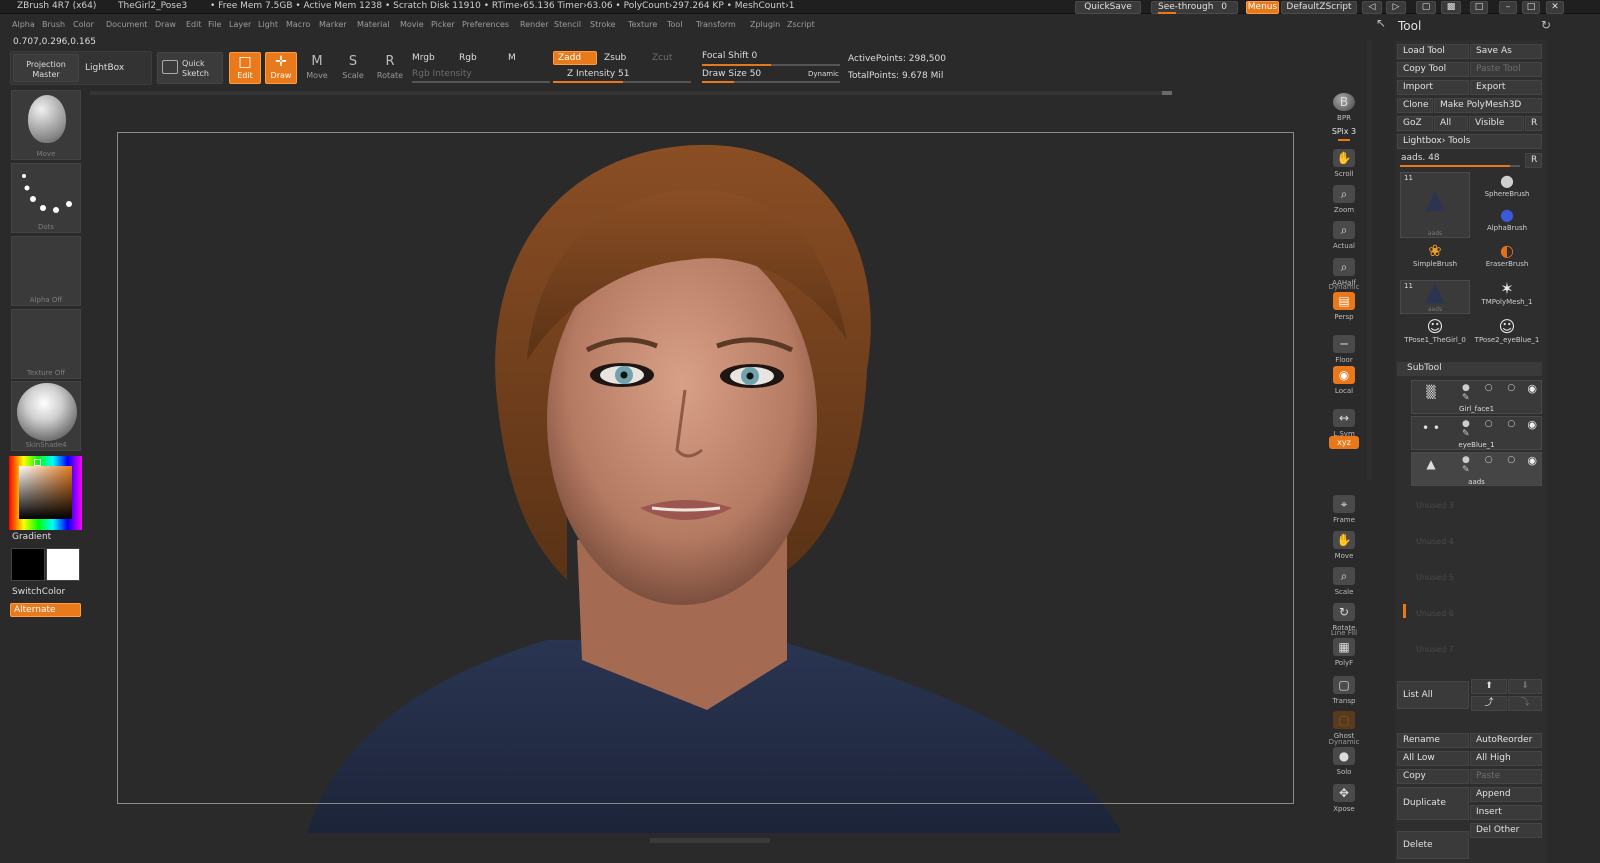 This screenshot has width=1600, height=863. Describe the element at coordinates (28, 564) in the screenshot. I see `secondary-color-swatch` at that location.